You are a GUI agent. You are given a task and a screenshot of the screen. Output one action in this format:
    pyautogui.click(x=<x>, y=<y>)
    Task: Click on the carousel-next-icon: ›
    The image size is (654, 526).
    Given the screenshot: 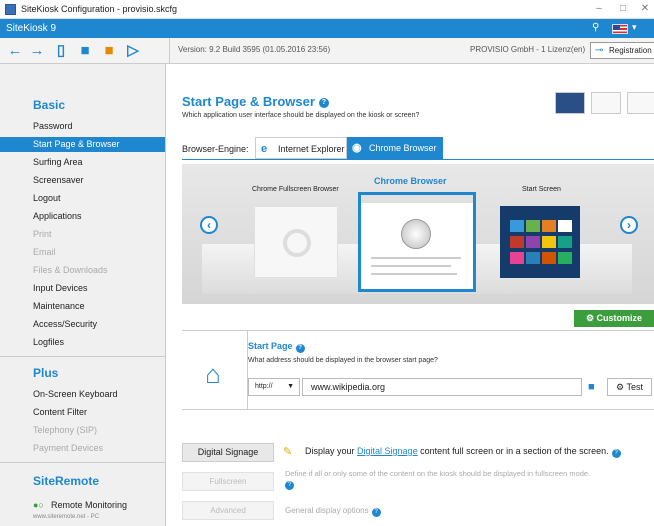 What is the action you would take?
    pyautogui.click(x=629, y=225)
    